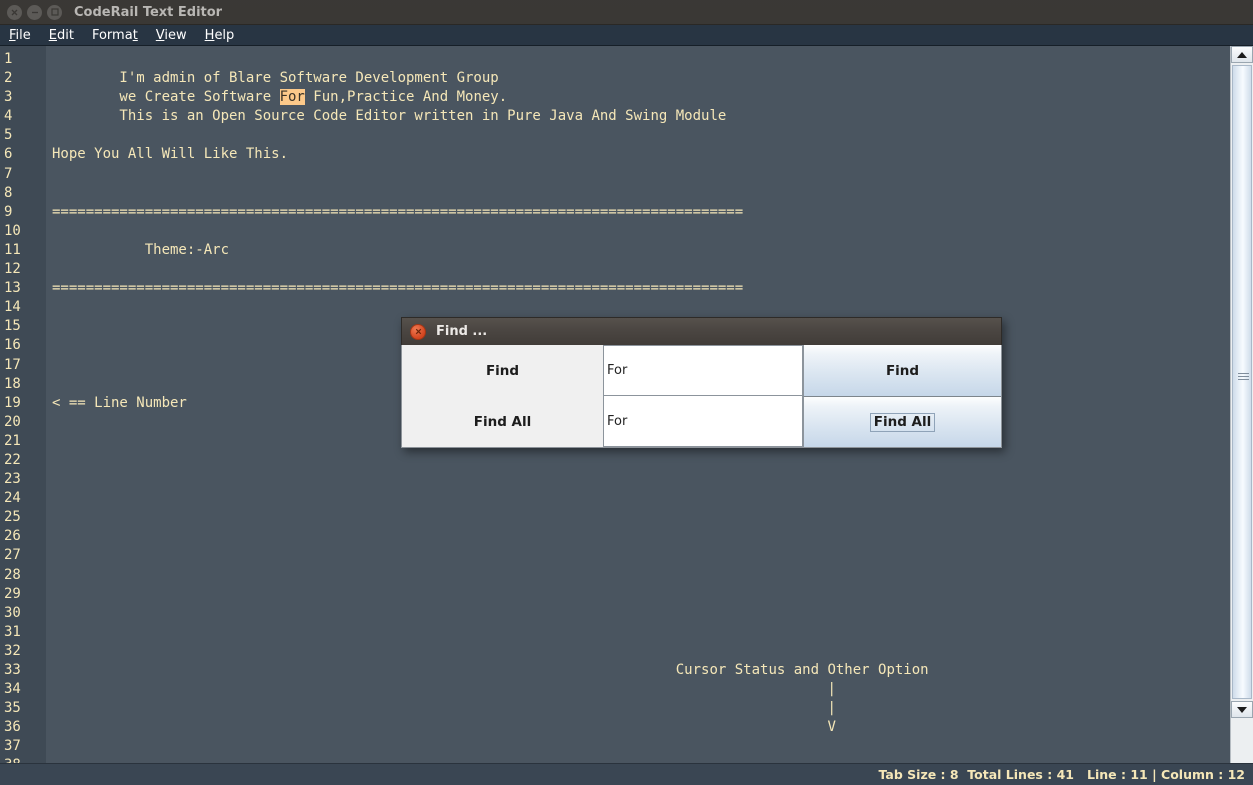  What do you see at coordinates (12, 326) in the screenshot?
I see `line-number: 15` at bounding box center [12, 326].